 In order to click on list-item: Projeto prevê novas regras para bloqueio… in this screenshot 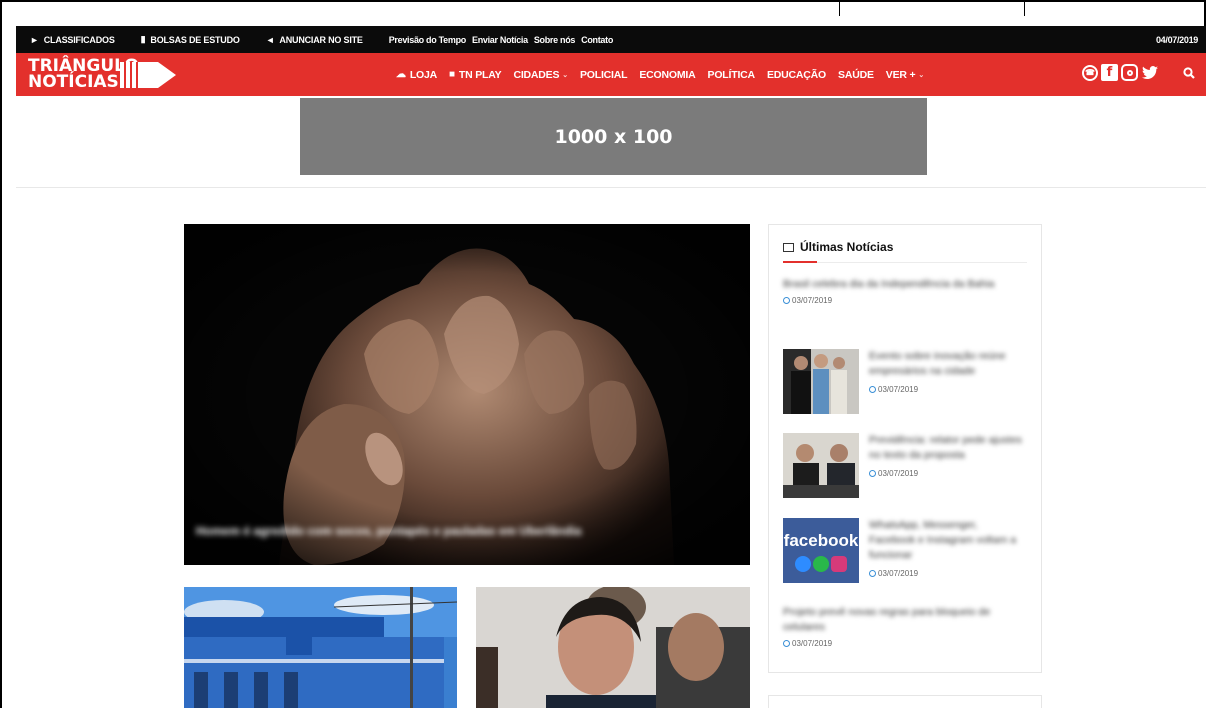, I will do `click(908, 626)`.